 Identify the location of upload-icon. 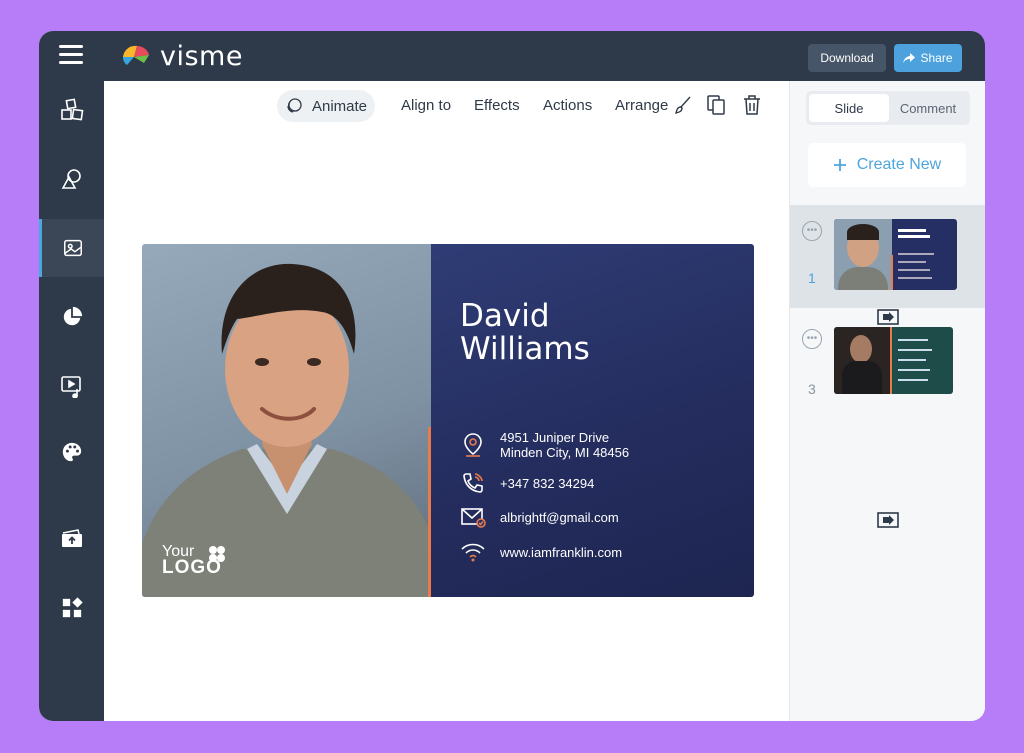
(71, 538).